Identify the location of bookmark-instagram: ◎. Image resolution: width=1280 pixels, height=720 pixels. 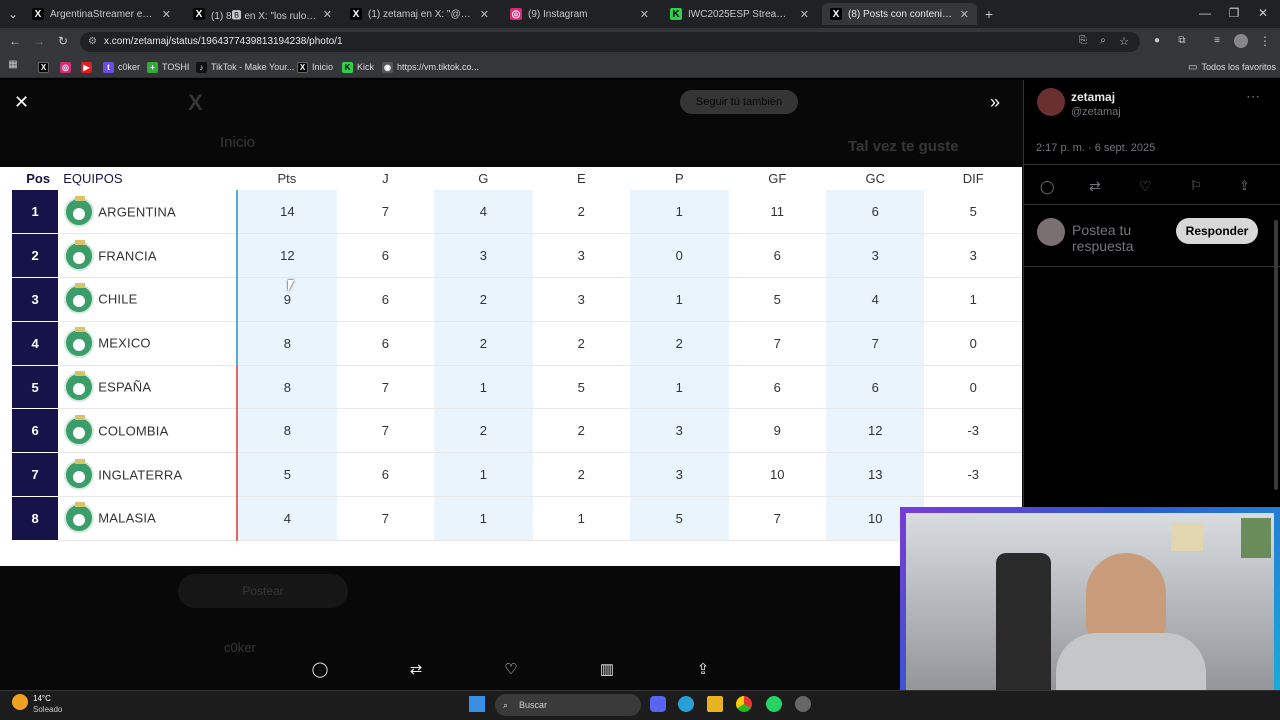
(65, 67).